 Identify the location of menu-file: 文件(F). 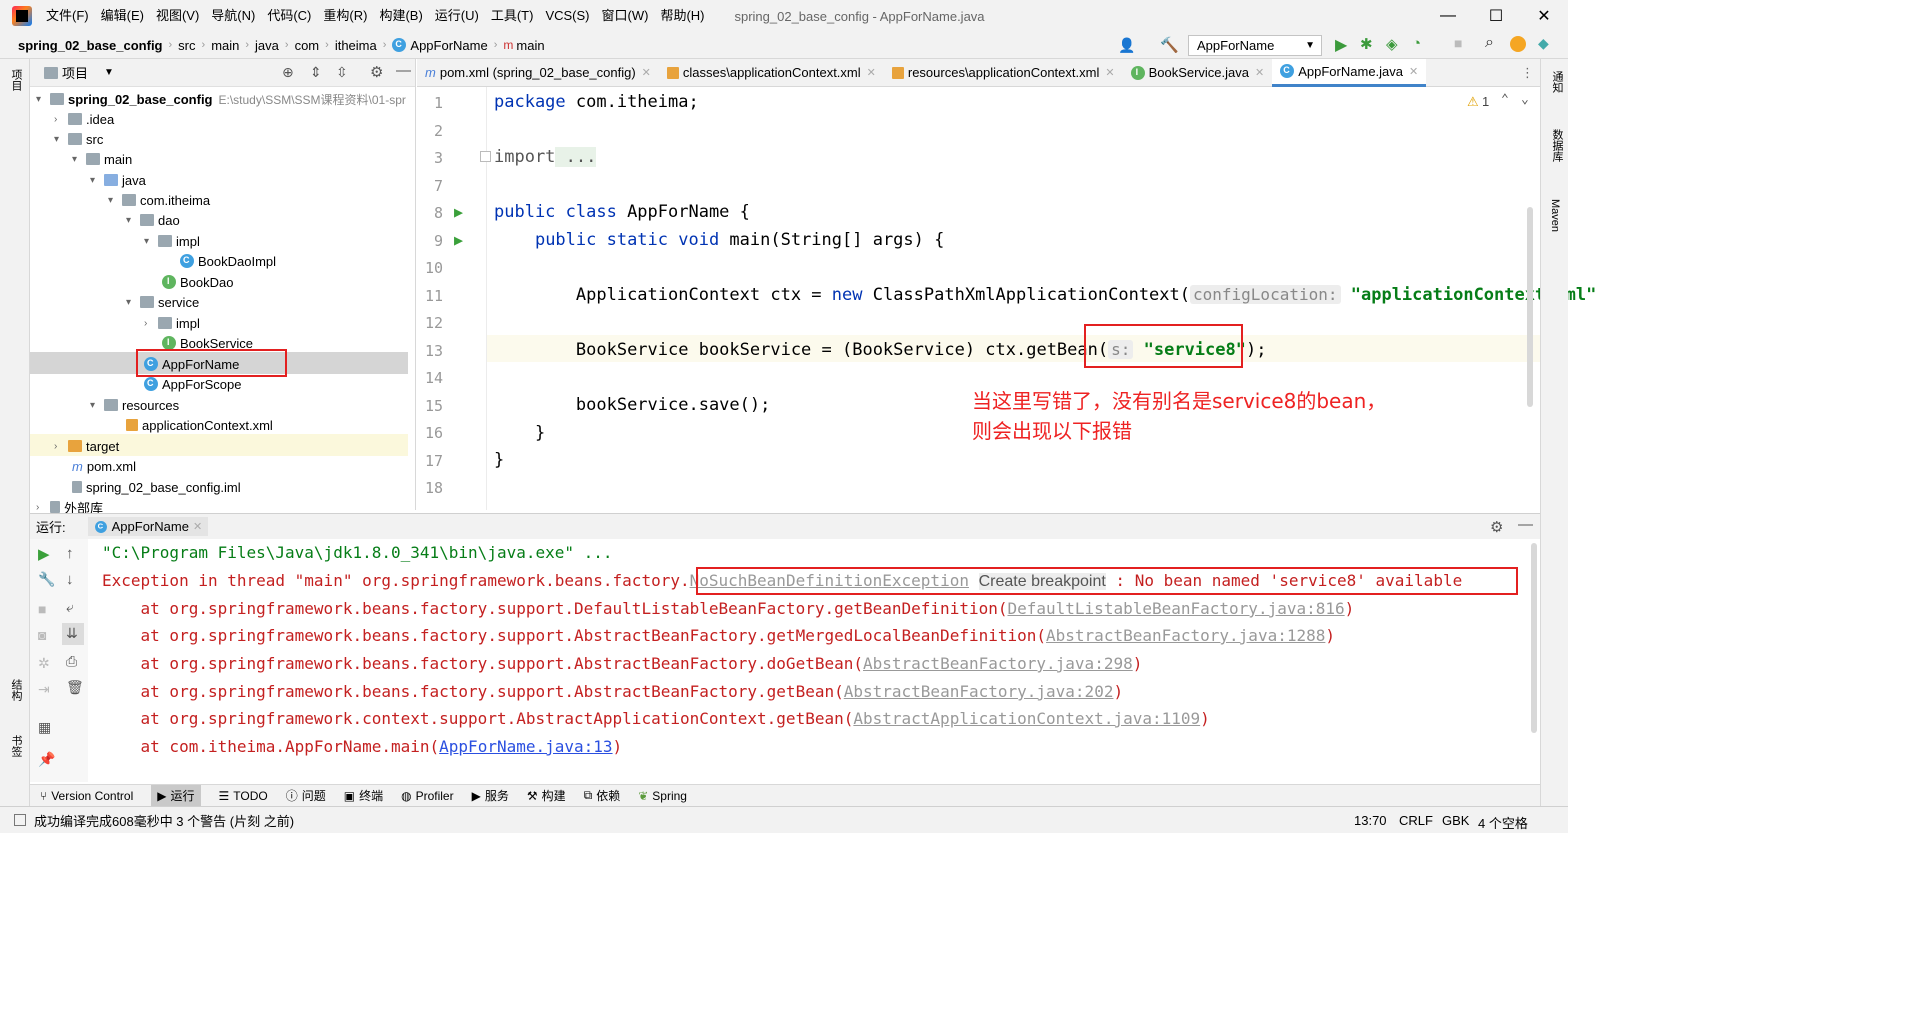
(67, 16).